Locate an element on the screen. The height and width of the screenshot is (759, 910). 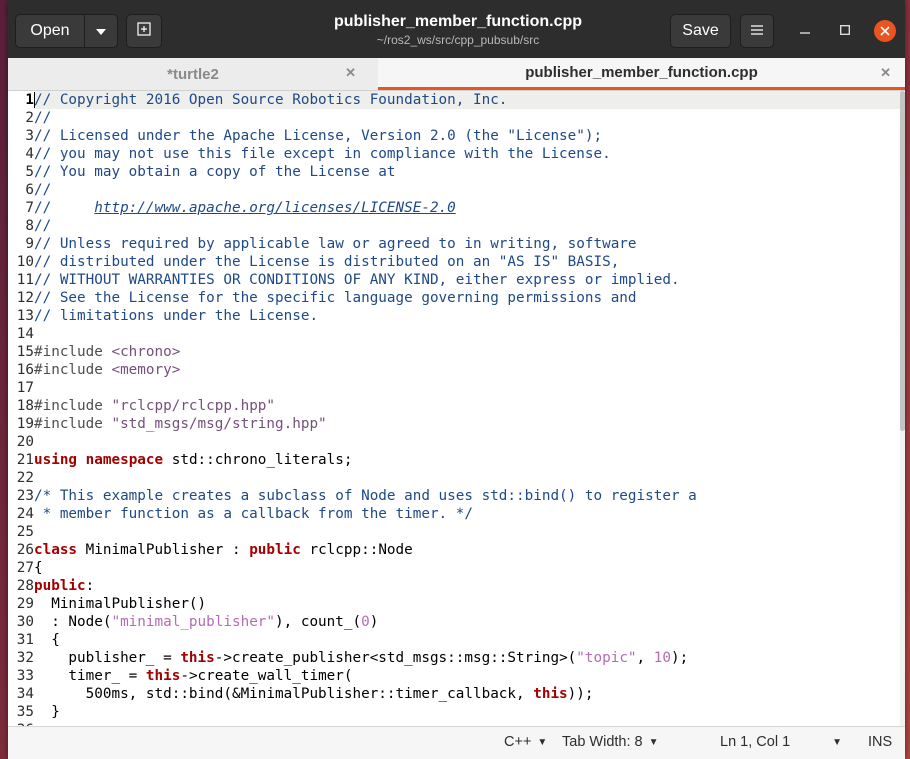
save-button: Save is located at coordinates (700, 31).